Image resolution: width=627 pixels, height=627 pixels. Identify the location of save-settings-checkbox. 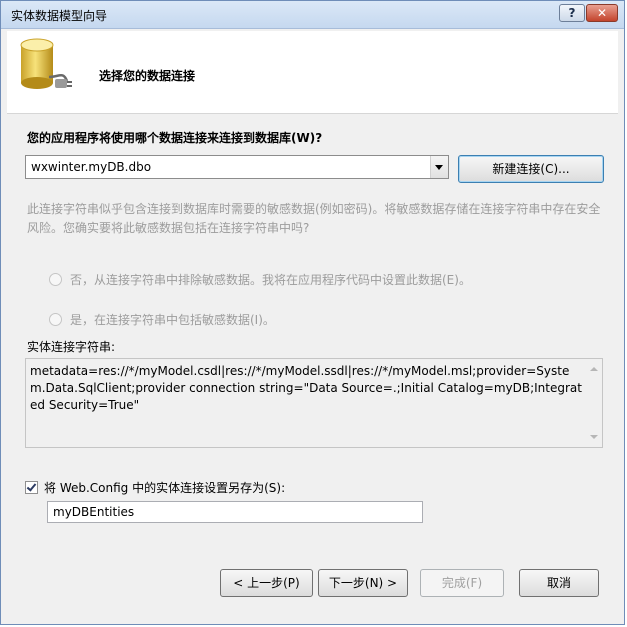
(31, 487).